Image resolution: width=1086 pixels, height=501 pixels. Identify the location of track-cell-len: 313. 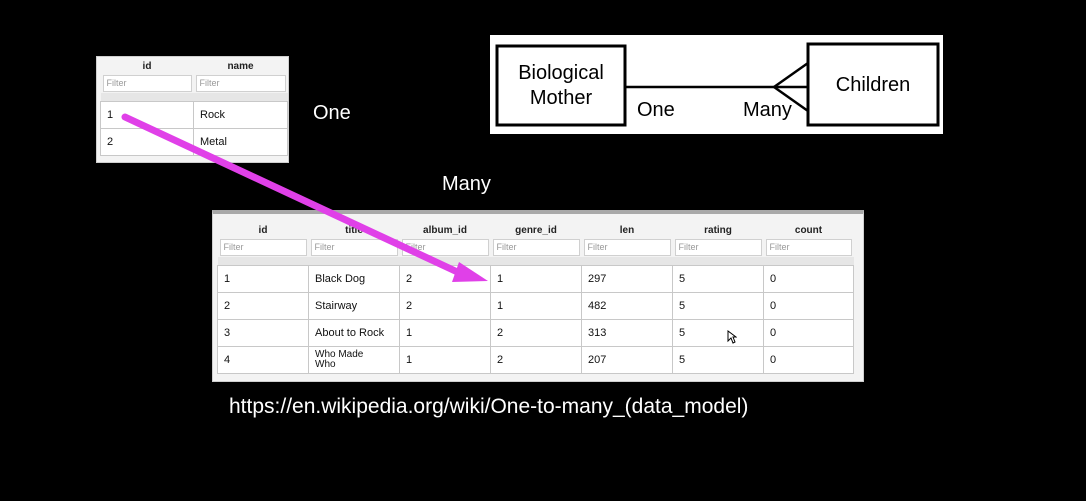
(627, 333).